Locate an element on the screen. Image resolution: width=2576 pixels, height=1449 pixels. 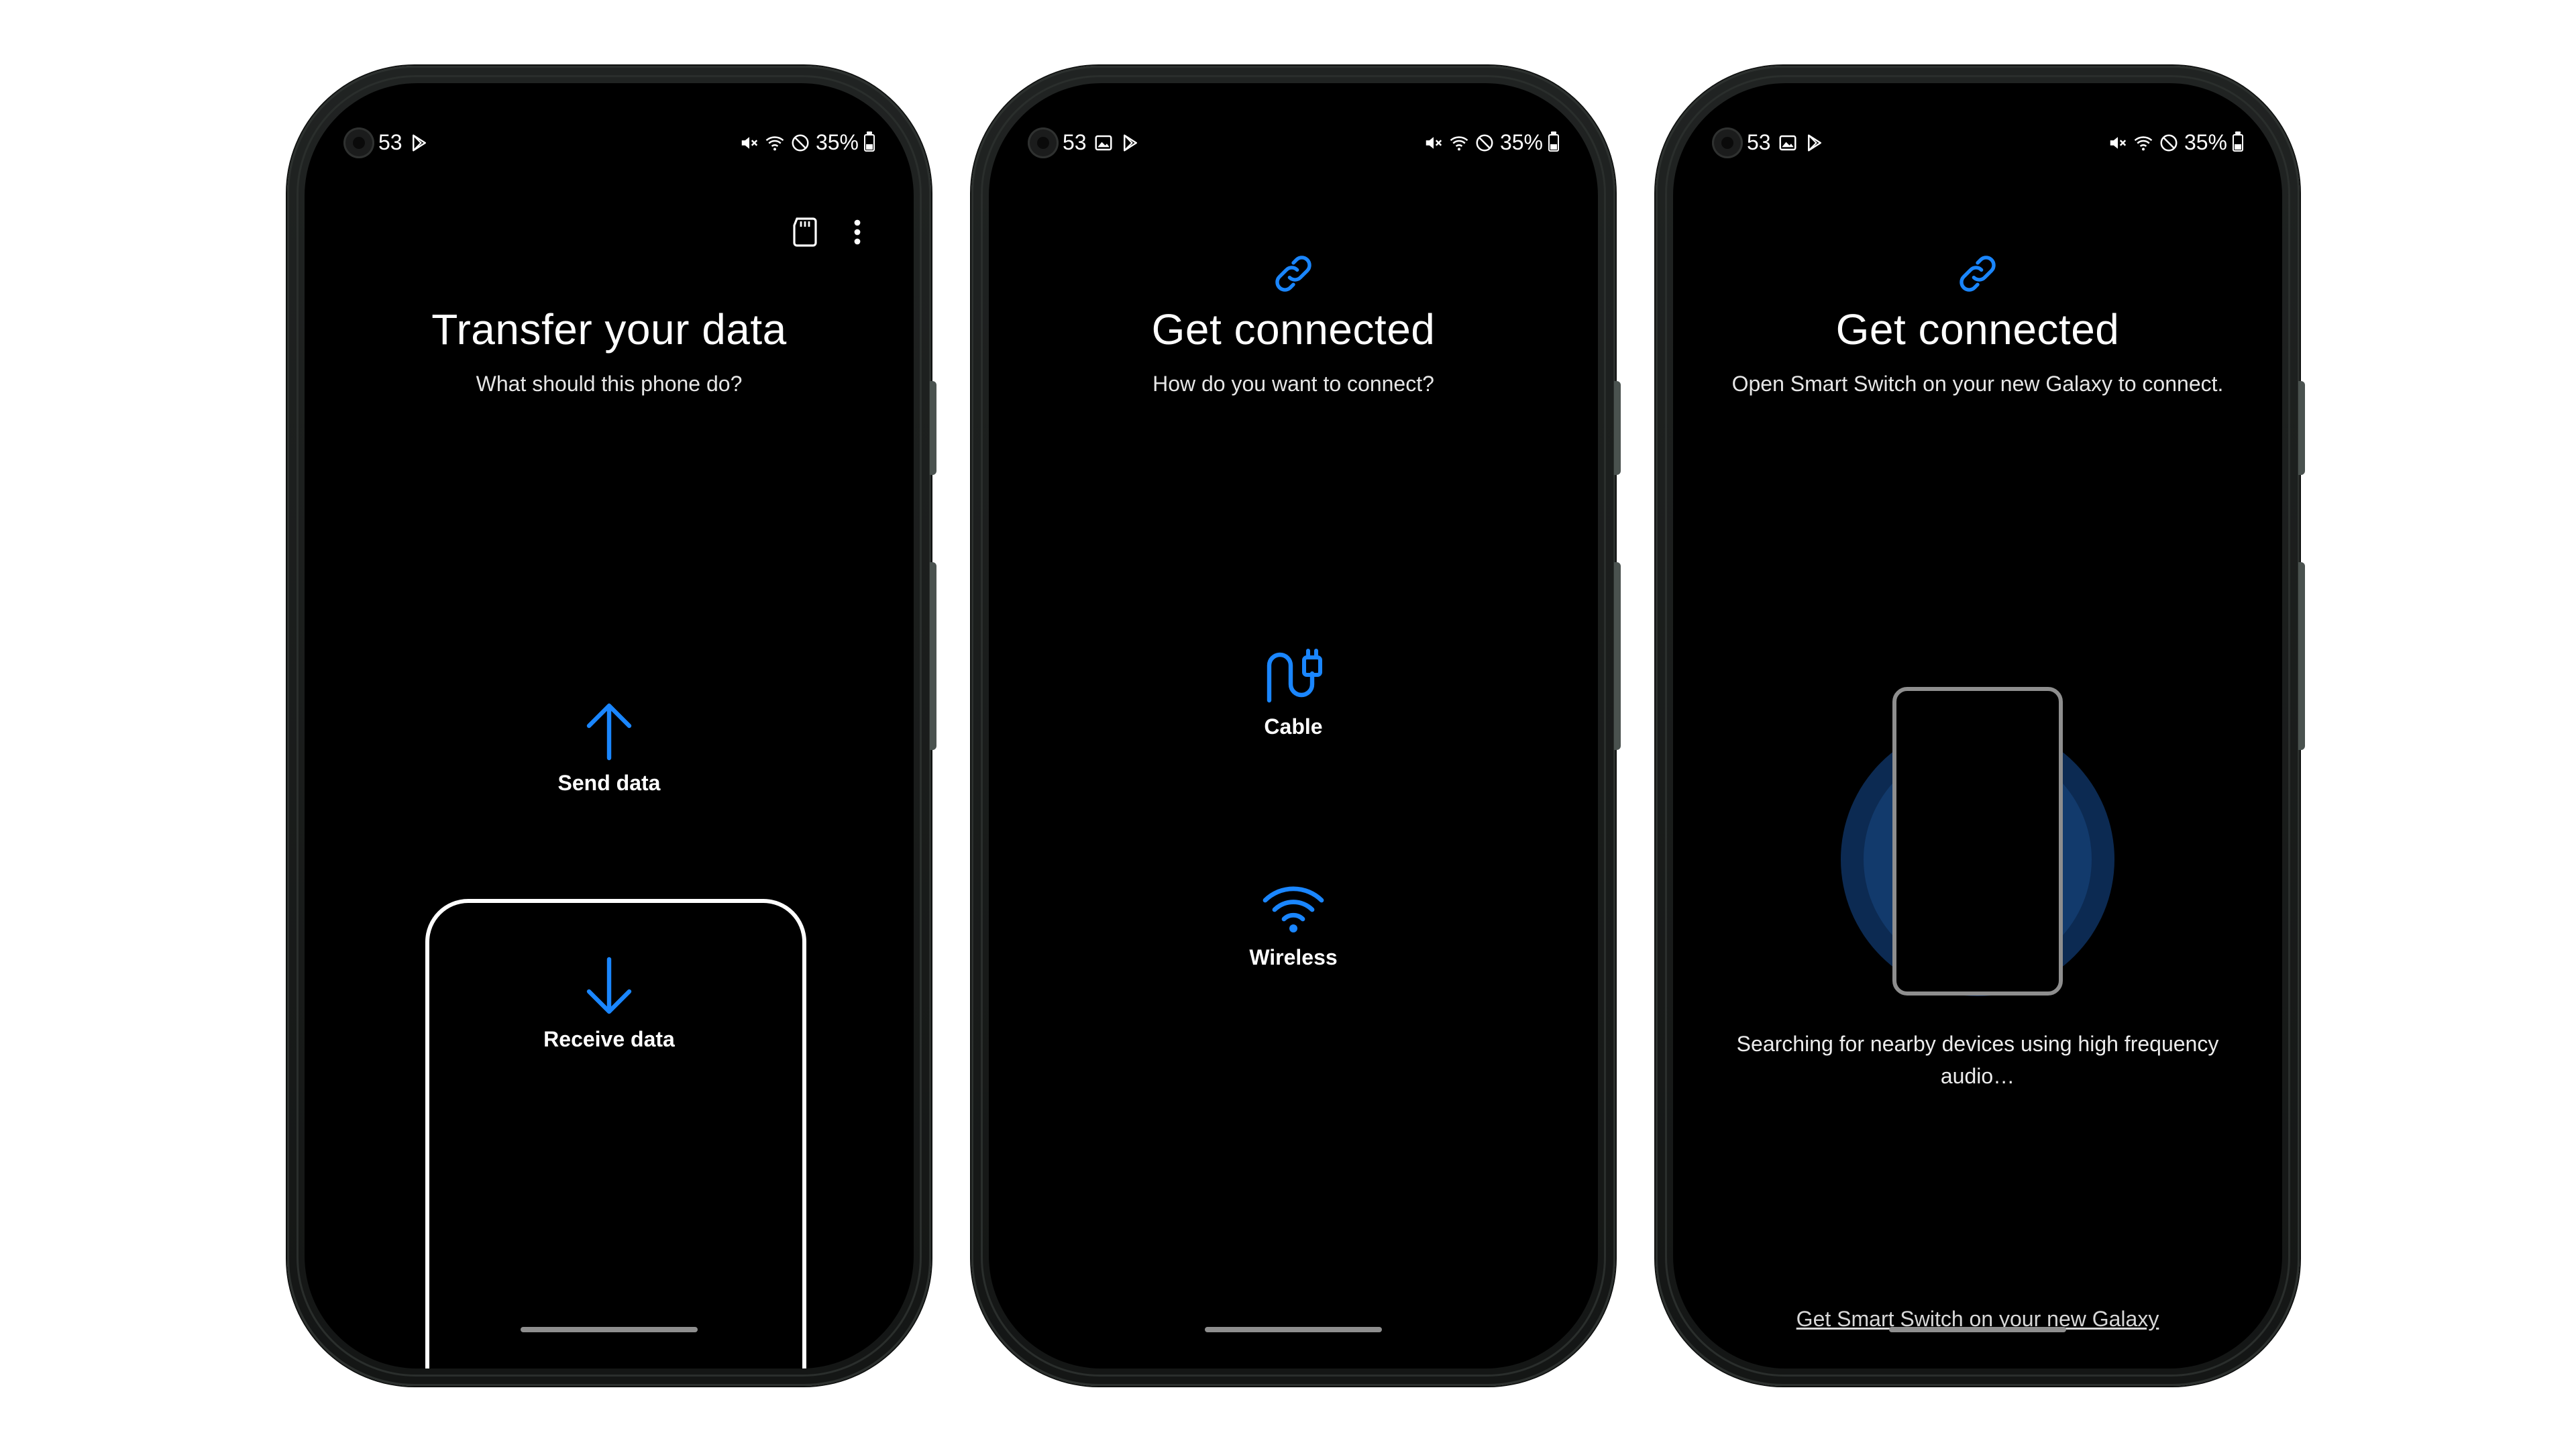
cable-icon is located at coordinates (1294, 676).